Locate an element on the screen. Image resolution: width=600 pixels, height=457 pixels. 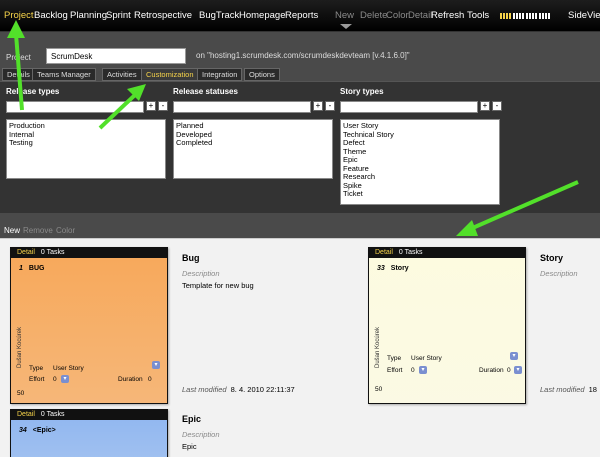
epic-description-value: Epic is located at coordinates (189, 446).